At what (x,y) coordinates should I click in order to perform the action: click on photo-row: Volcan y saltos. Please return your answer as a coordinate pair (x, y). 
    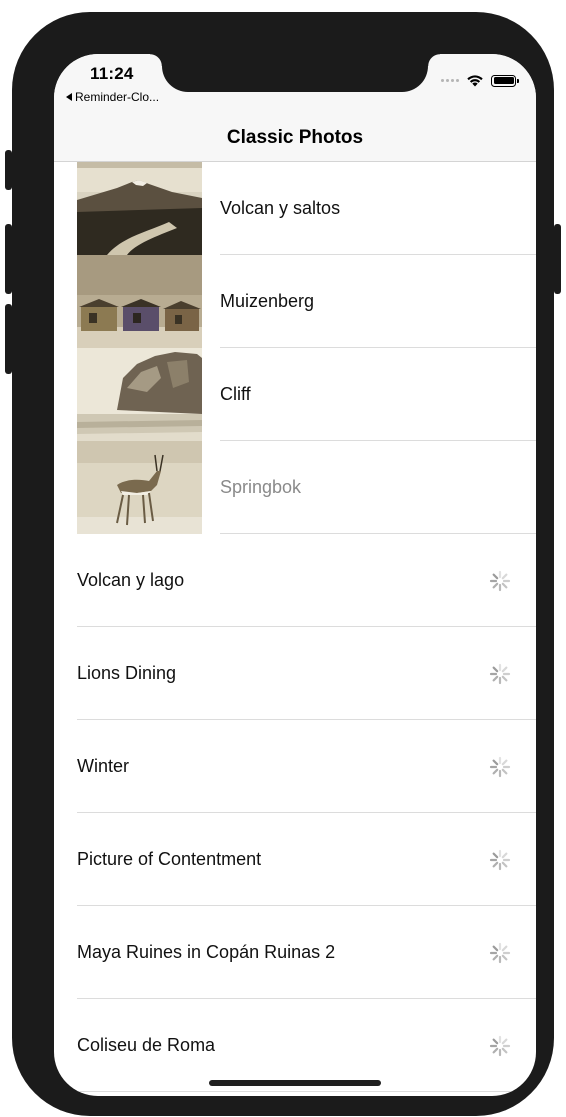
    Looking at the image, I should click on (295, 208).